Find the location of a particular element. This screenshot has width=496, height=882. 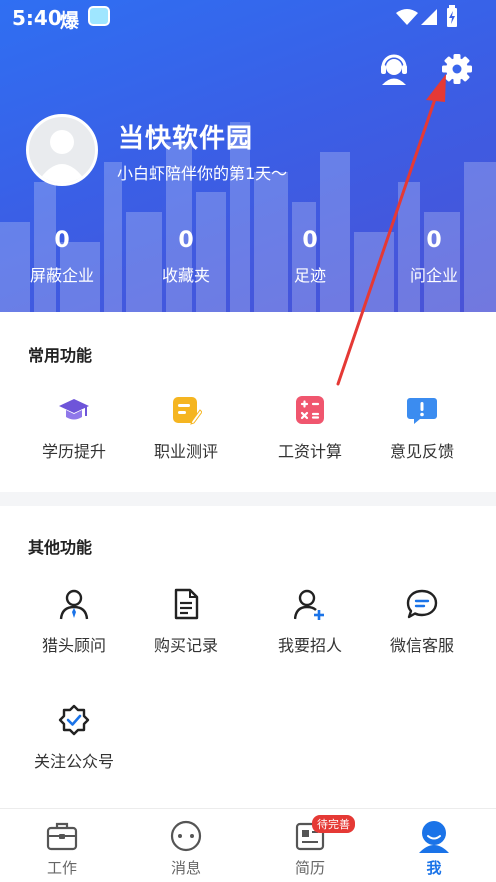

fn-label: 工资计算 is located at coordinates (309, 451).